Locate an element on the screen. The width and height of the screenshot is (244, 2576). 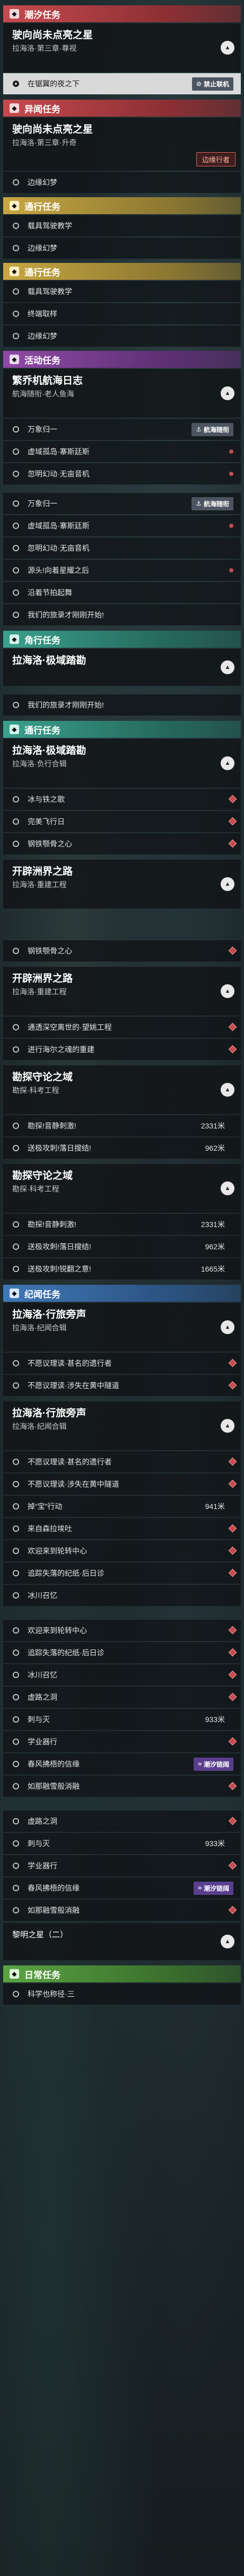
quest-step: 进行海尔之魂的重建 is located at coordinates (122, 1049).